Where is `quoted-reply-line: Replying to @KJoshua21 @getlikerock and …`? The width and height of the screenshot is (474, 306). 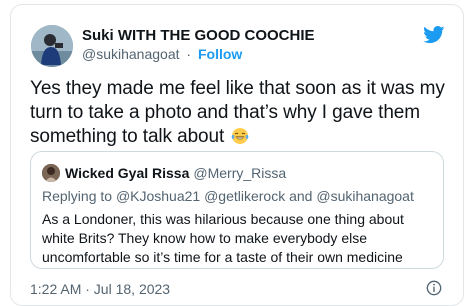
quoted-reply-line: Replying to @KJoshua21 @getlikerock and … is located at coordinates (228, 196).